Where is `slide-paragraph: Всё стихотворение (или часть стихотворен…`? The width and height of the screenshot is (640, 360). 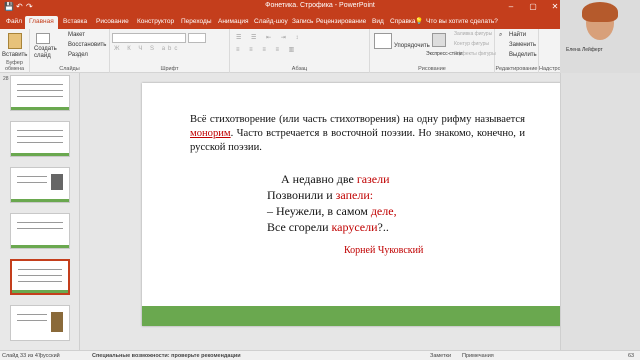 slide-paragraph: Всё стихотворение (или часть стихотворен… is located at coordinates (357, 134).